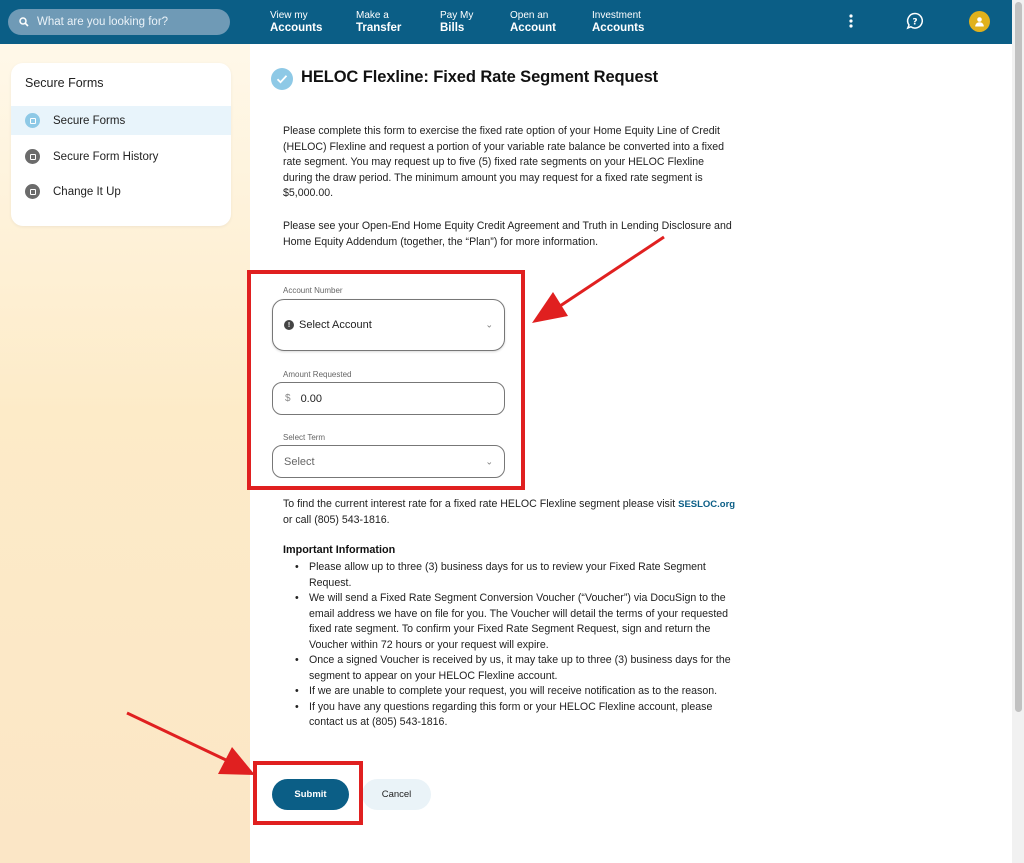 The width and height of the screenshot is (1024, 863). Describe the element at coordinates (598, 279) in the screenshot. I see `annotation-arrow-form` at that location.